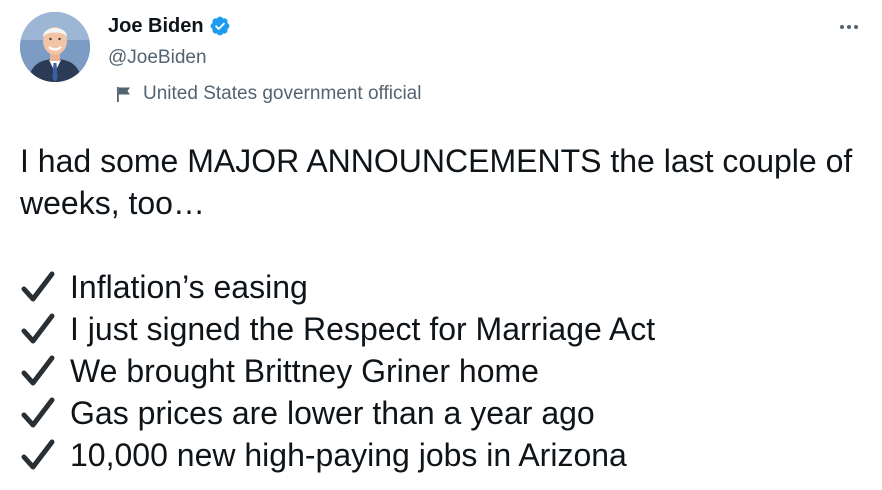 Image resolution: width=882 pixels, height=490 pixels. I want to click on list-item-text: Gas prices are lower than a year ago, so click(332, 413).